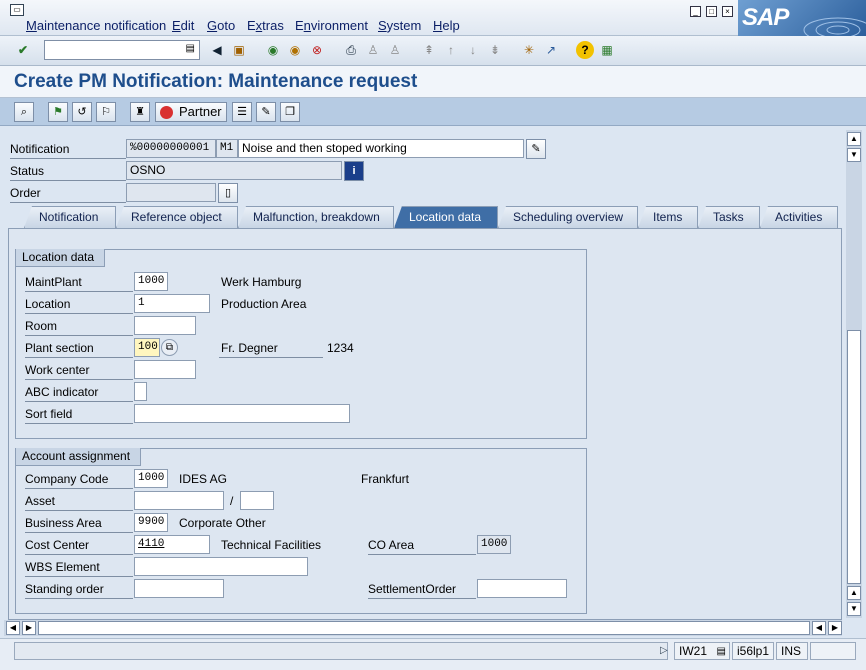  I want to click on notes-icon: ✎, so click(266, 112).